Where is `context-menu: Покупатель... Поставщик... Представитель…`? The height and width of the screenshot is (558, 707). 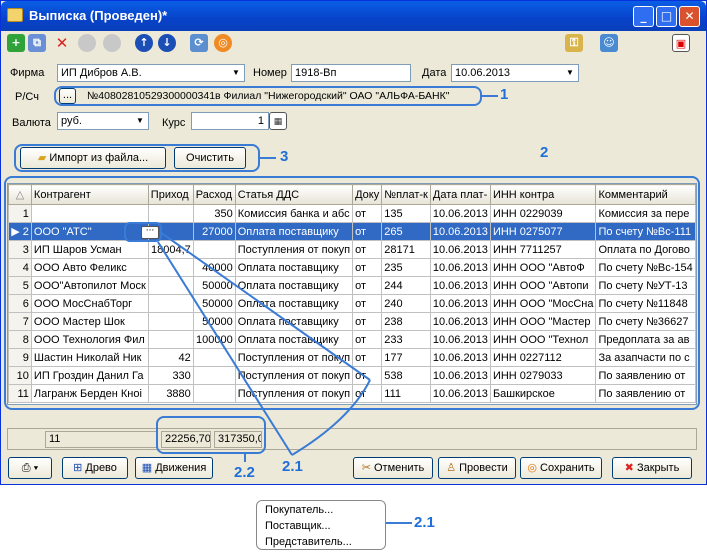
context-menu: Покупатель... Поставщик... Представитель… is located at coordinates (321, 525).